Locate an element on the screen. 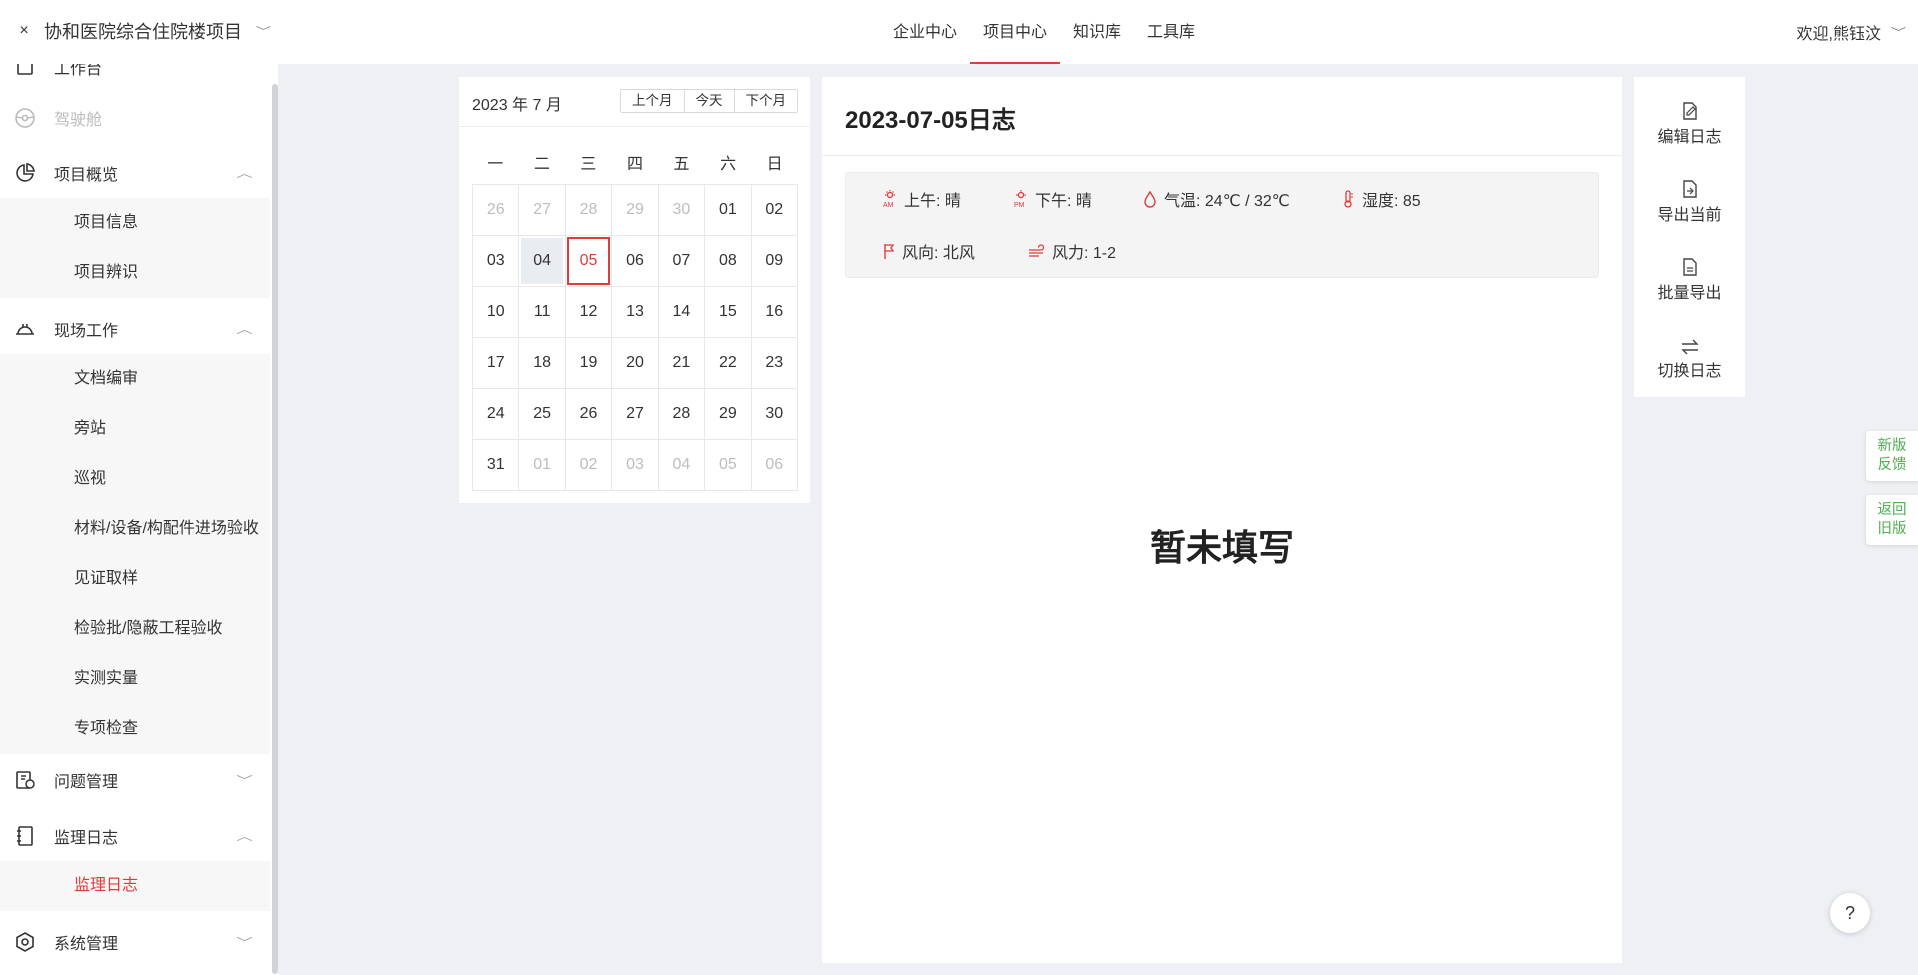 Image resolution: width=1918 pixels, height=975 pixels. calendar-day-number: 01 is located at coordinates (542, 464).